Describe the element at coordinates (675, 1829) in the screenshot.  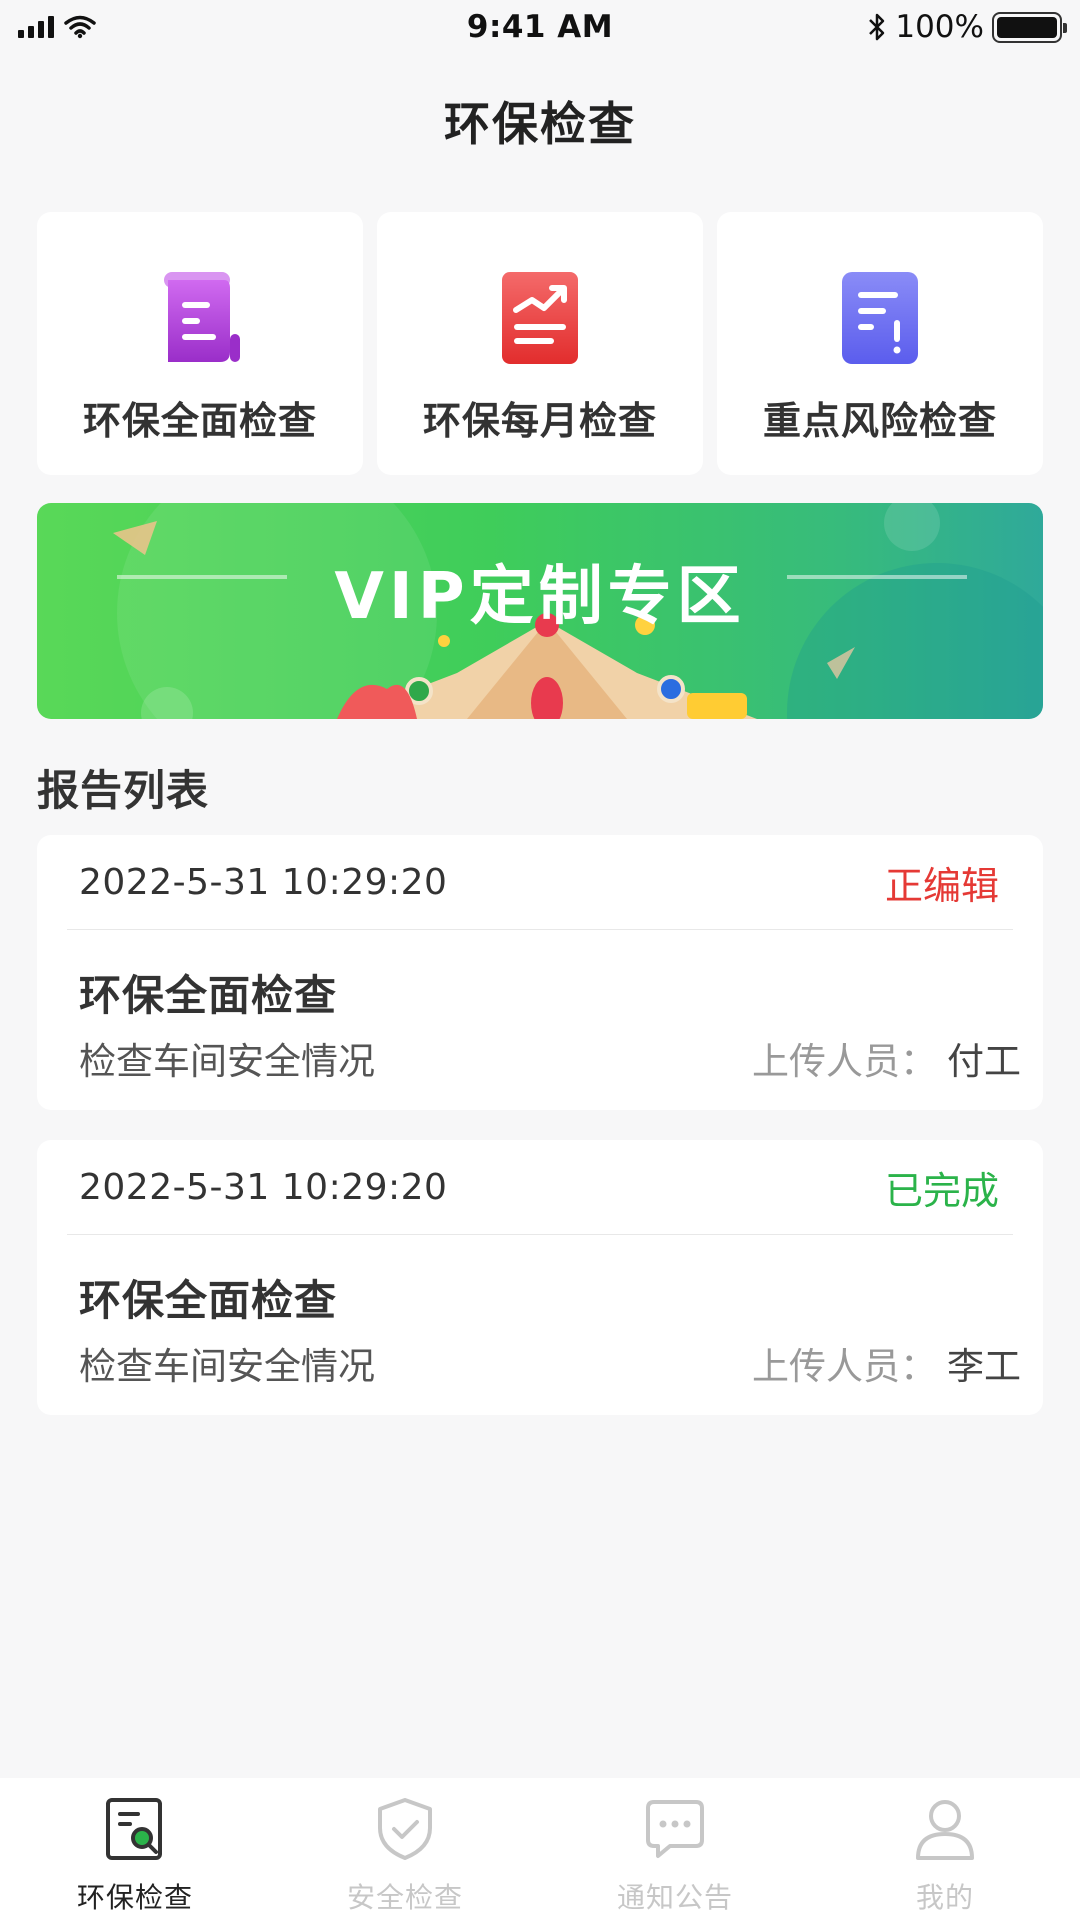
I see `message-icon` at that location.